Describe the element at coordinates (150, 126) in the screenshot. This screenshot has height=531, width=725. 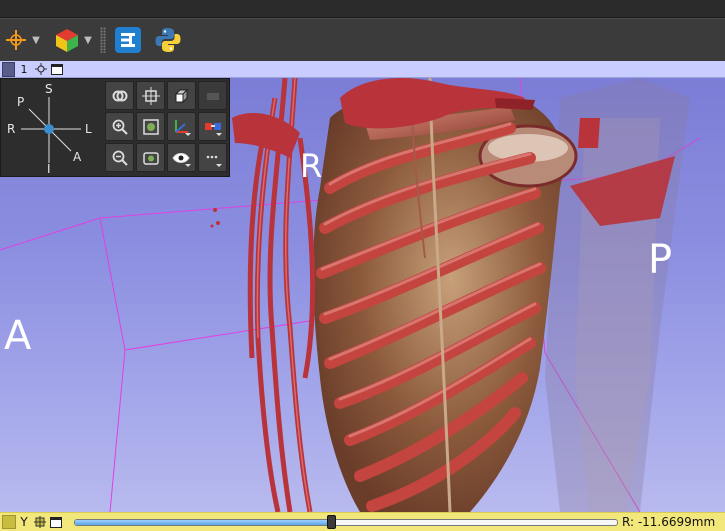
I see `fit-view-icon` at that location.